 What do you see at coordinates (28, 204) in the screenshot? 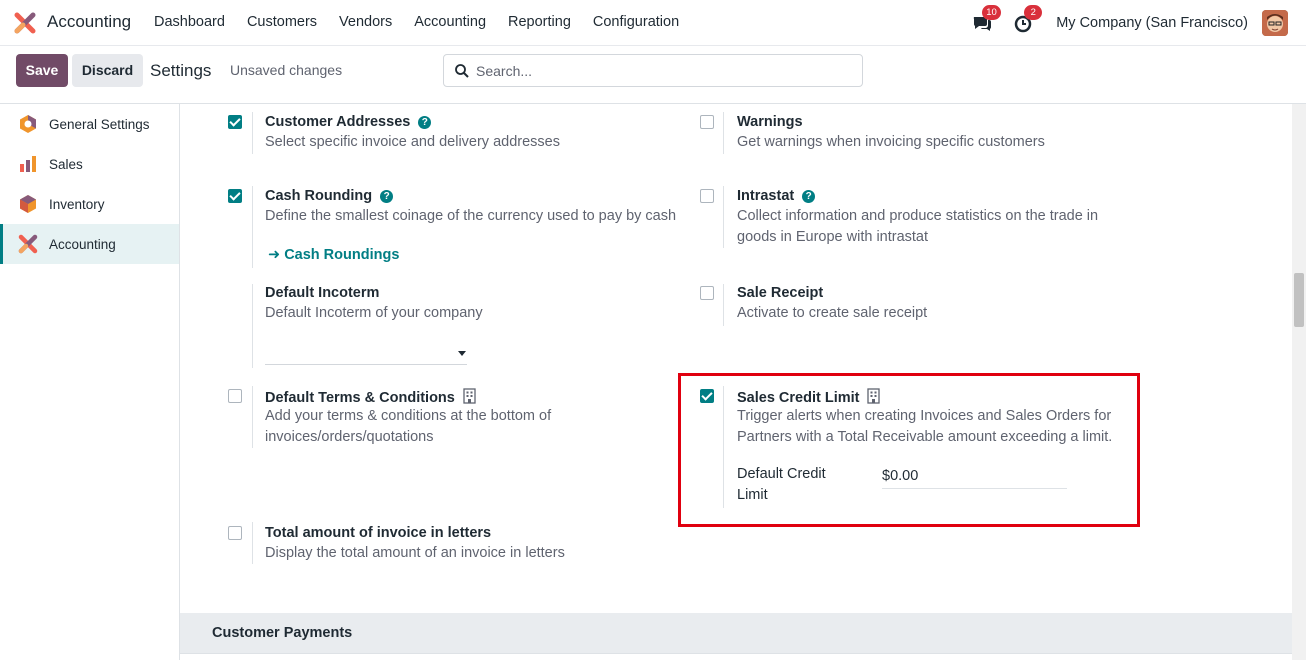
I see `inventory-icon` at bounding box center [28, 204].